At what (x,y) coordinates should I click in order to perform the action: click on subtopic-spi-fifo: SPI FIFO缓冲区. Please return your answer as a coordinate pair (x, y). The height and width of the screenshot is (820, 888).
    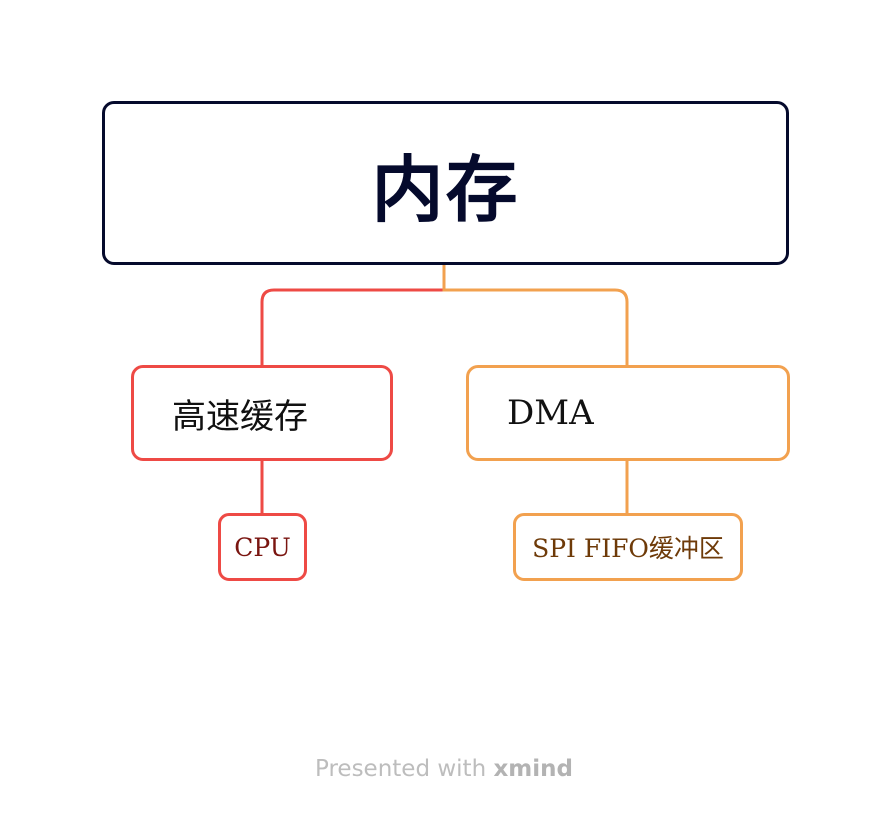
    Looking at the image, I should click on (628, 547).